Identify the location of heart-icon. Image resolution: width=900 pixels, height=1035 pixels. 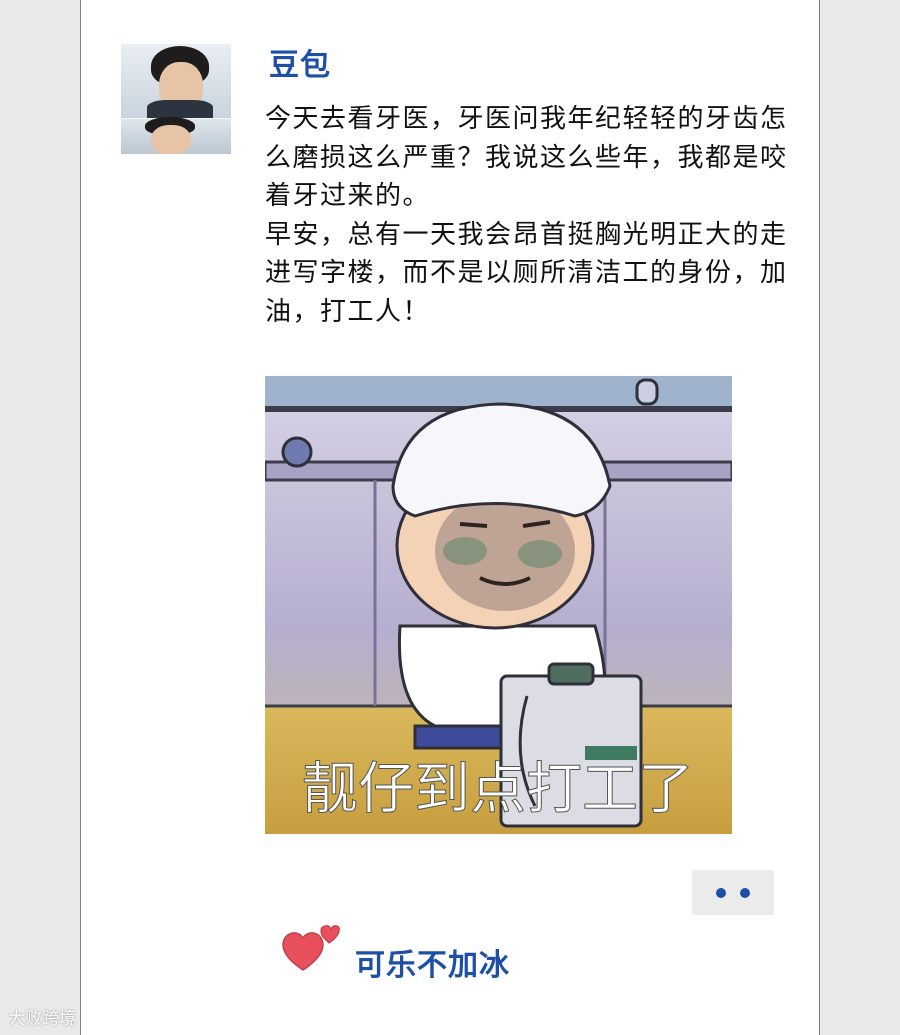
(311, 948).